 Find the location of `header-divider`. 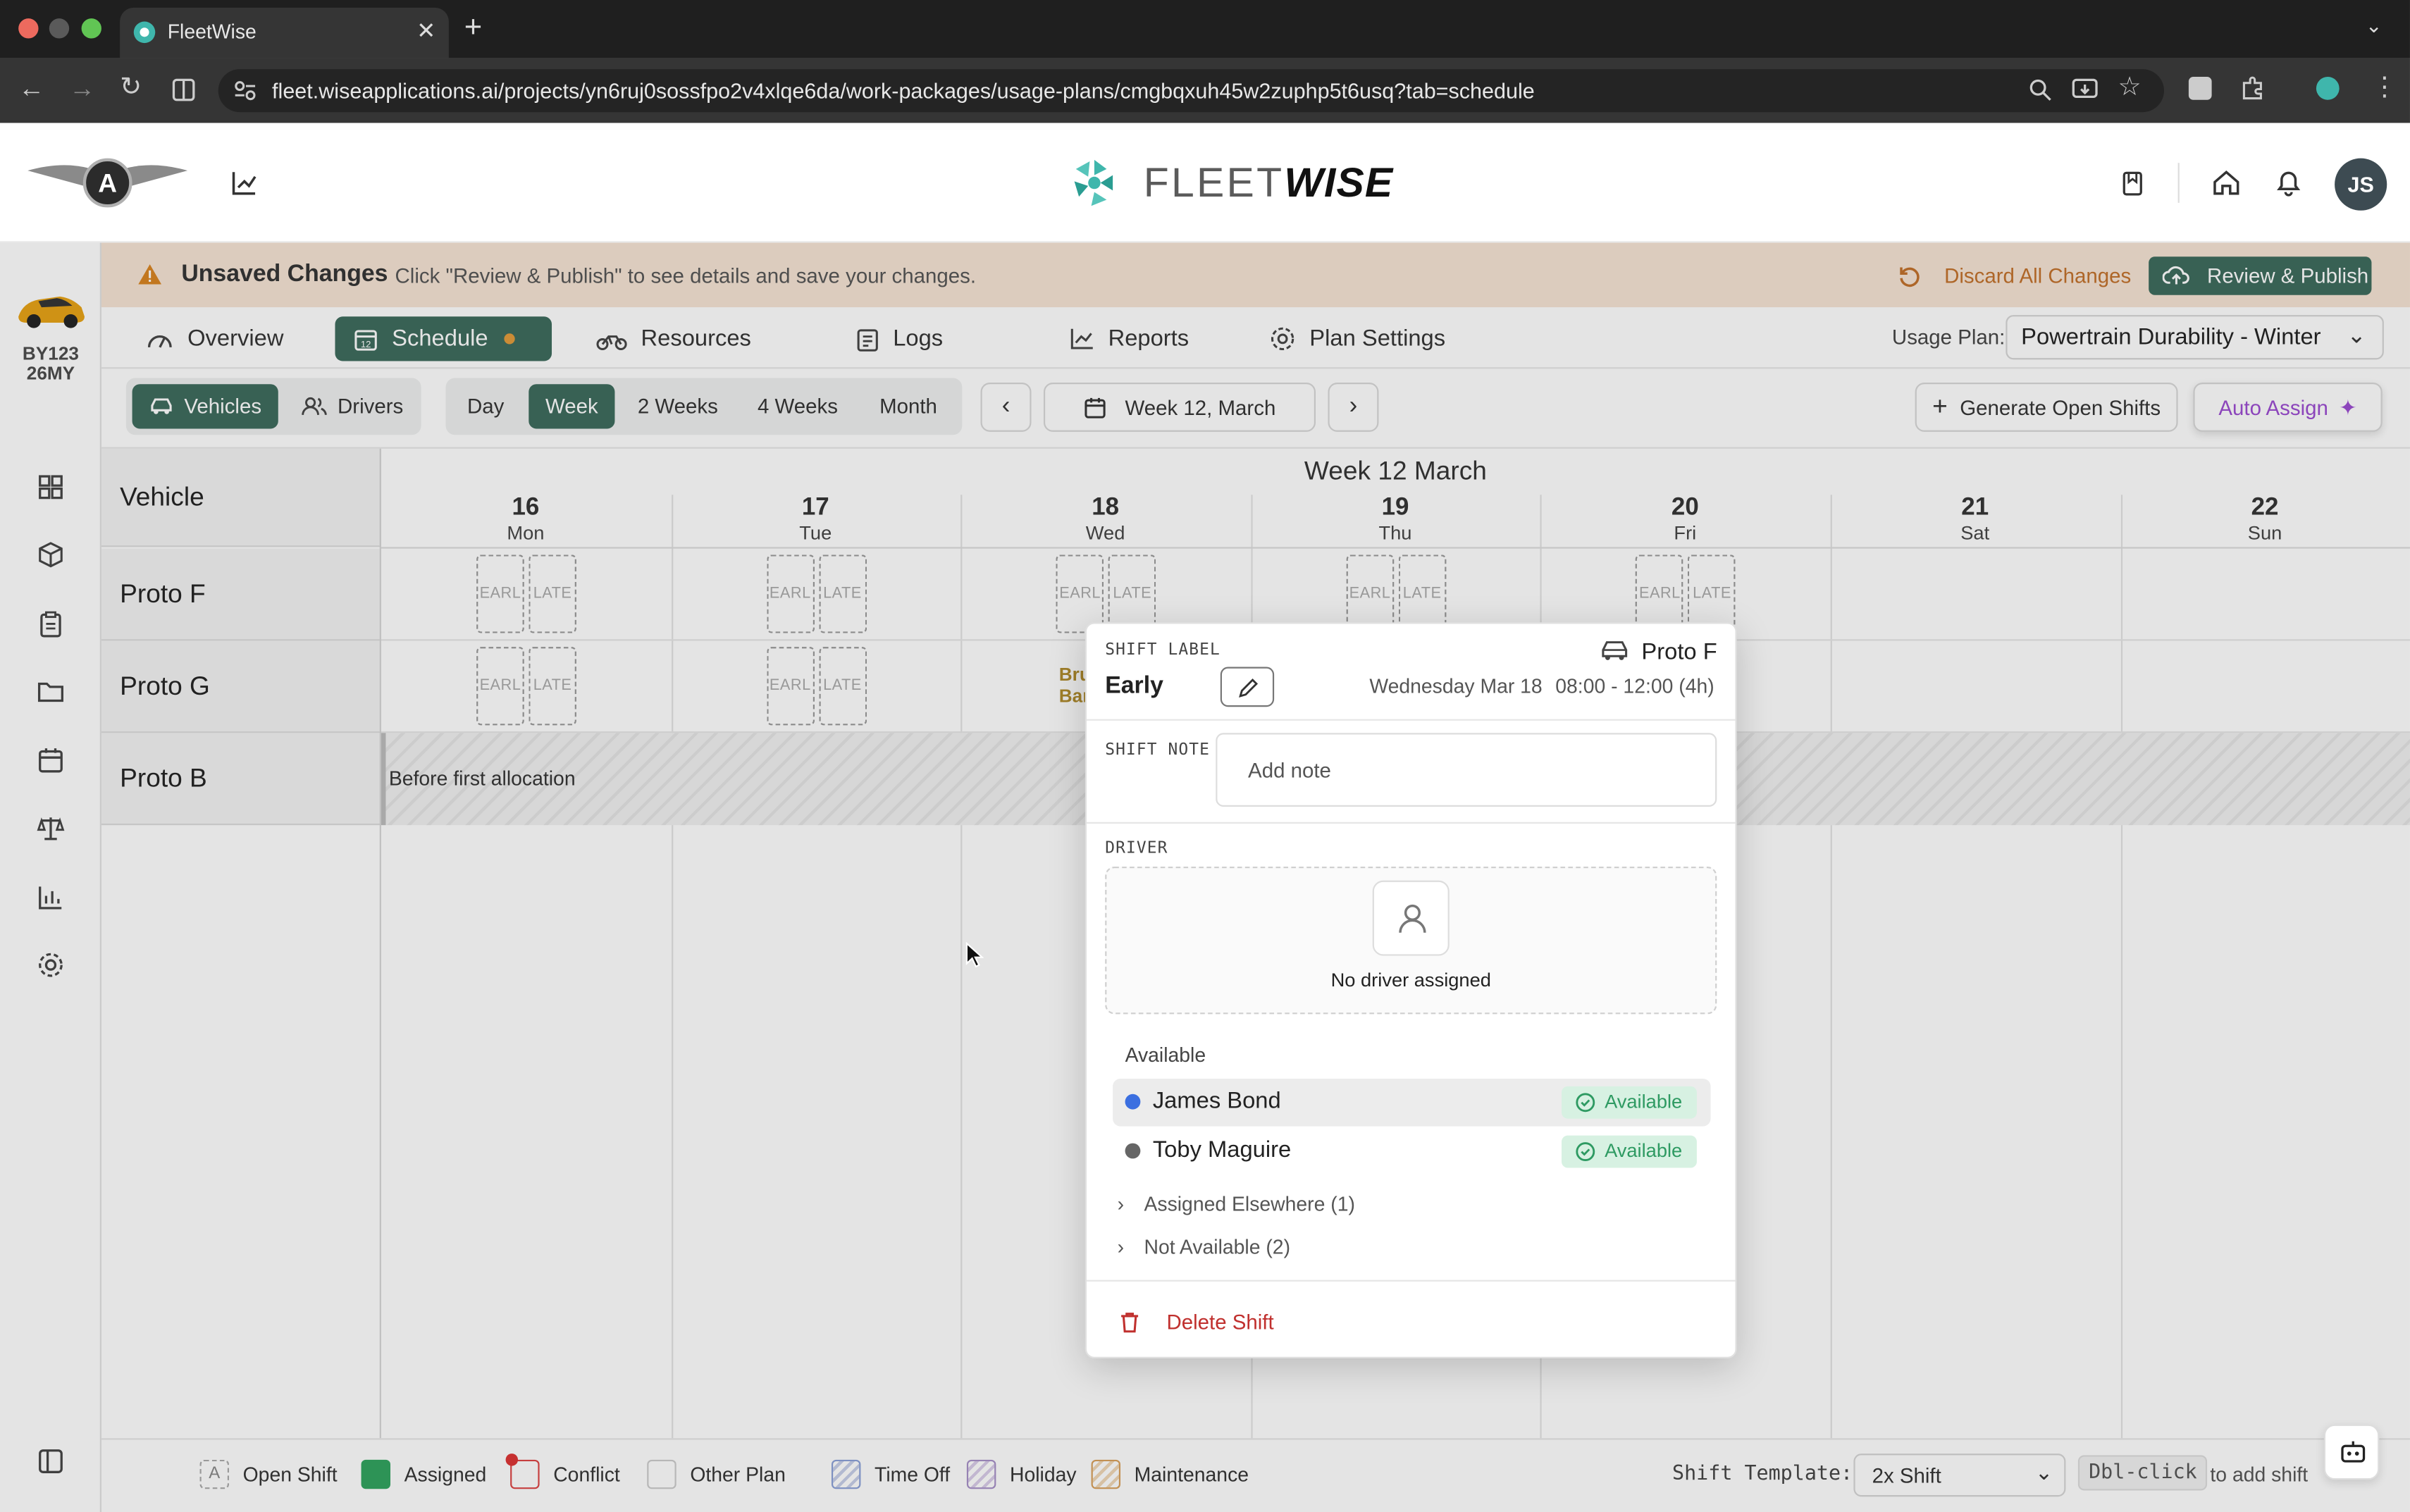

header-divider is located at coordinates (2179, 183).